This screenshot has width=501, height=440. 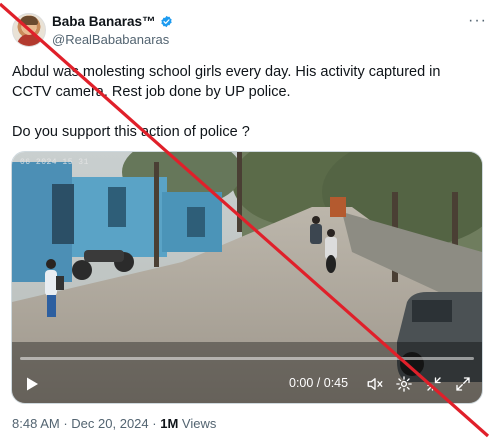 I want to click on tweet-header: Baba Banaras™ @RealBababanaras ···, so click(x=250, y=33).